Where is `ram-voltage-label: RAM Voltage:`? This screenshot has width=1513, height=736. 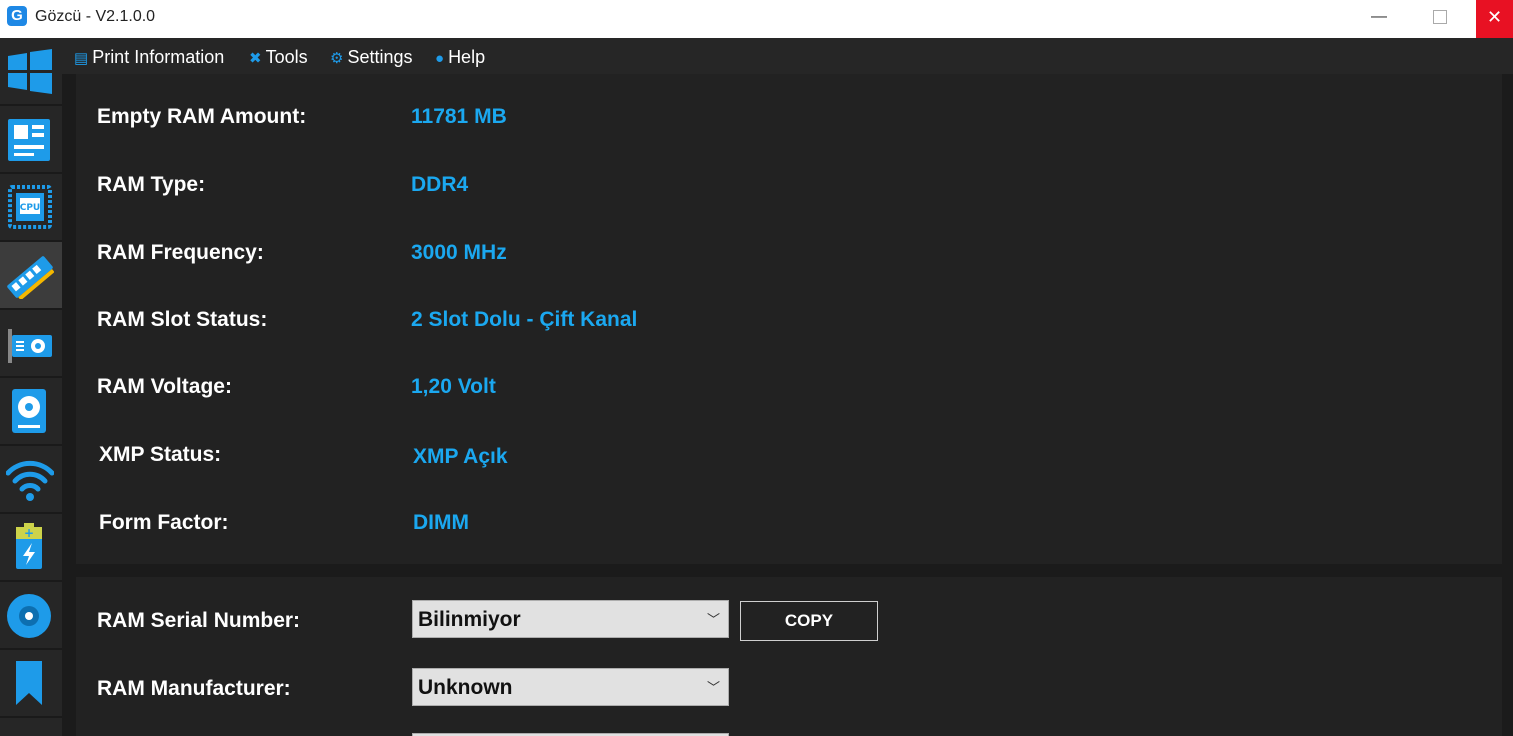 ram-voltage-label: RAM Voltage: is located at coordinates (164, 386).